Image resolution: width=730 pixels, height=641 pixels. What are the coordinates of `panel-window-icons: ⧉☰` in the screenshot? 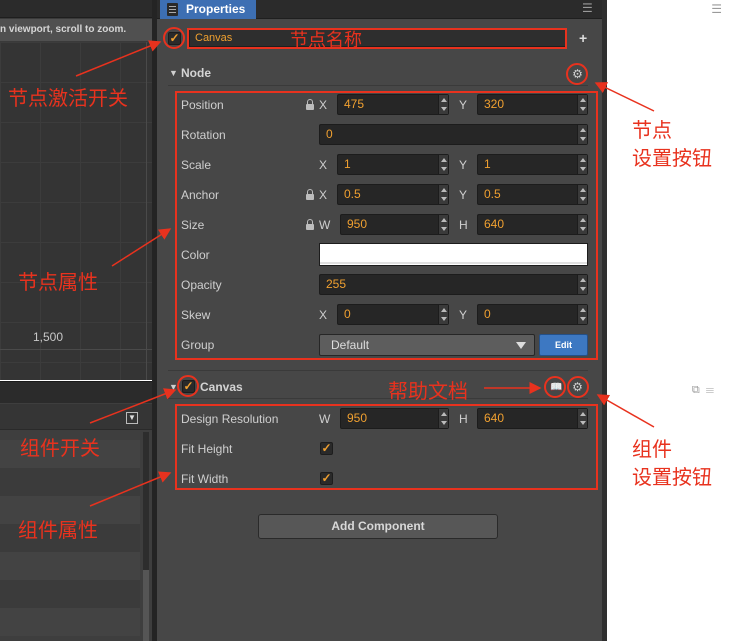 It's located at (706, 390).